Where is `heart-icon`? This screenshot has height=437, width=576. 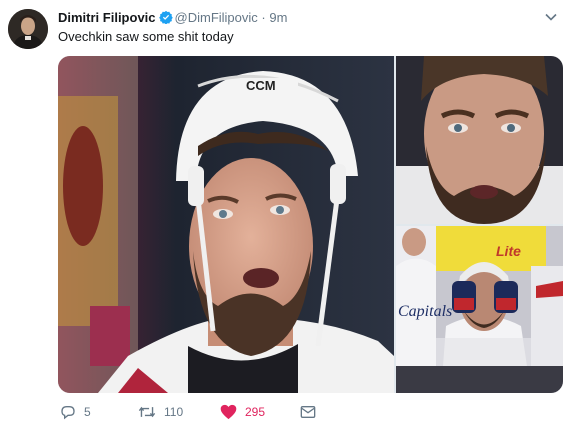 heart-icon is located at coordinates (228, 412).